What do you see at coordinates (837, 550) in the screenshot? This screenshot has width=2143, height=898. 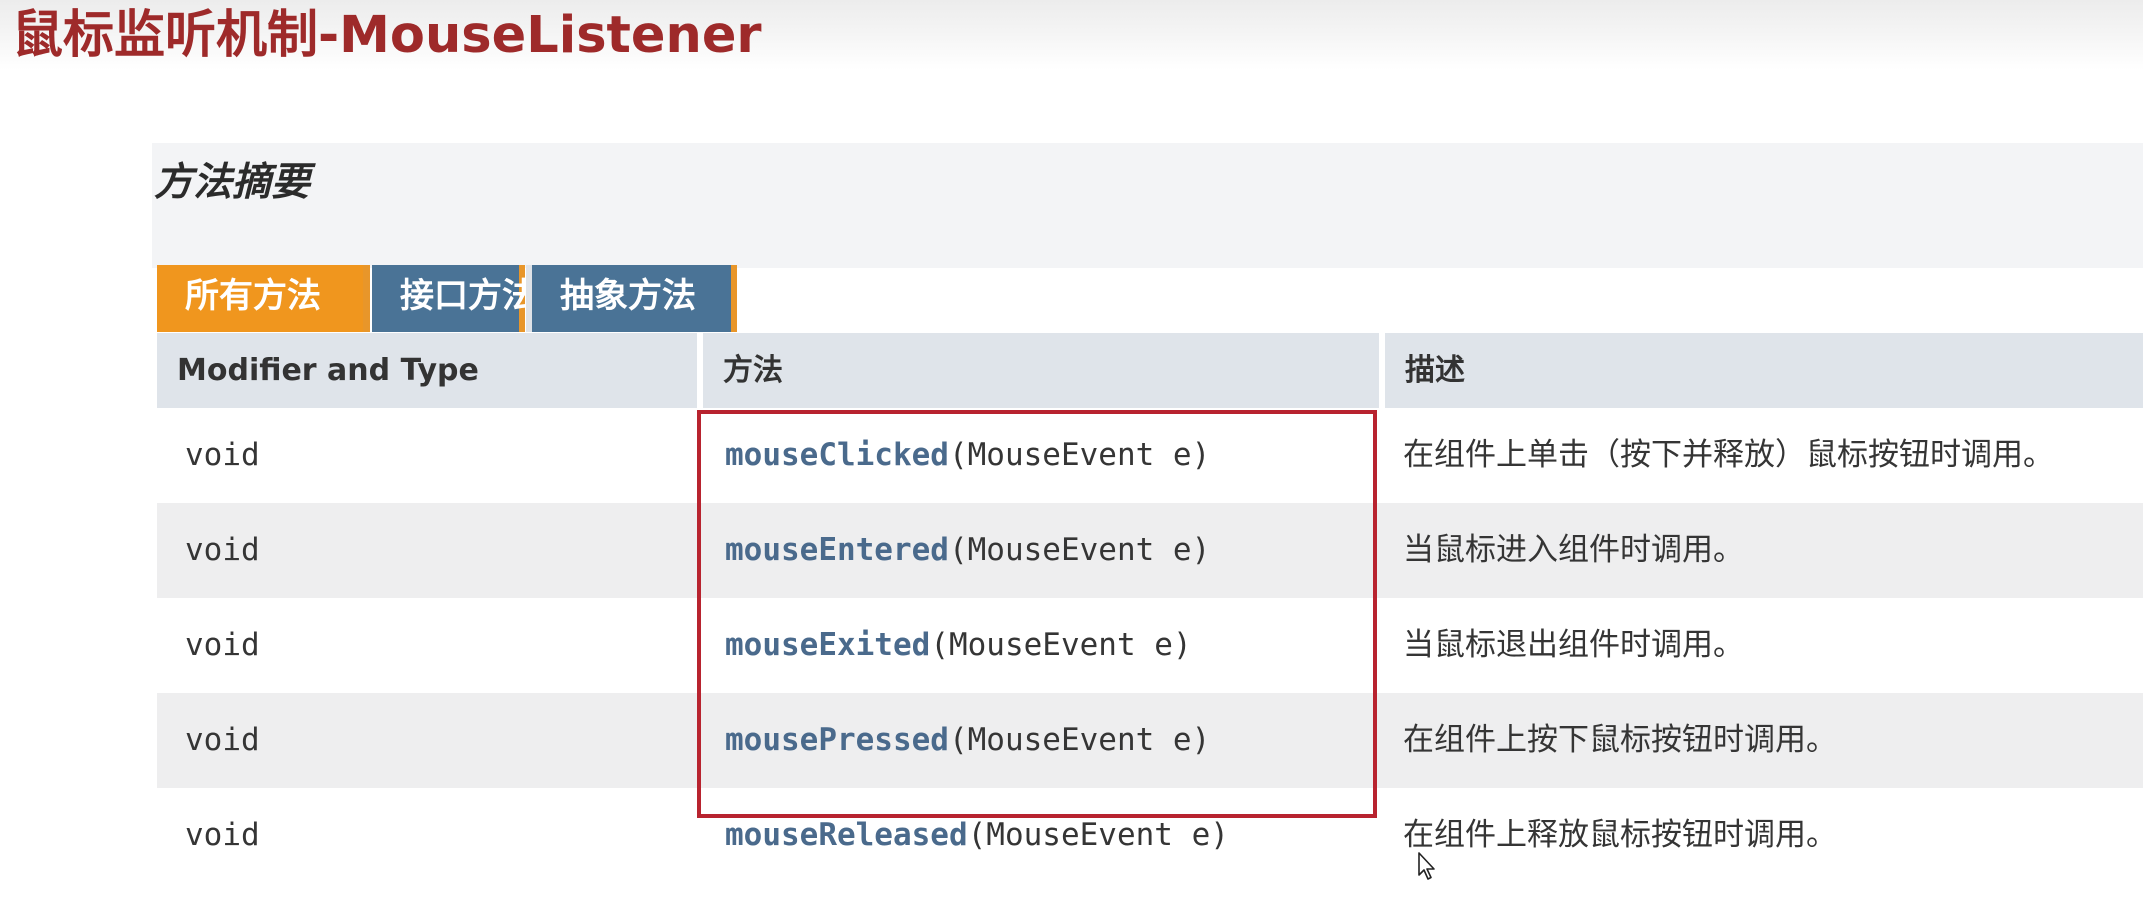 I see `method-link: mouseEntered` at bounding box center [837, 550].